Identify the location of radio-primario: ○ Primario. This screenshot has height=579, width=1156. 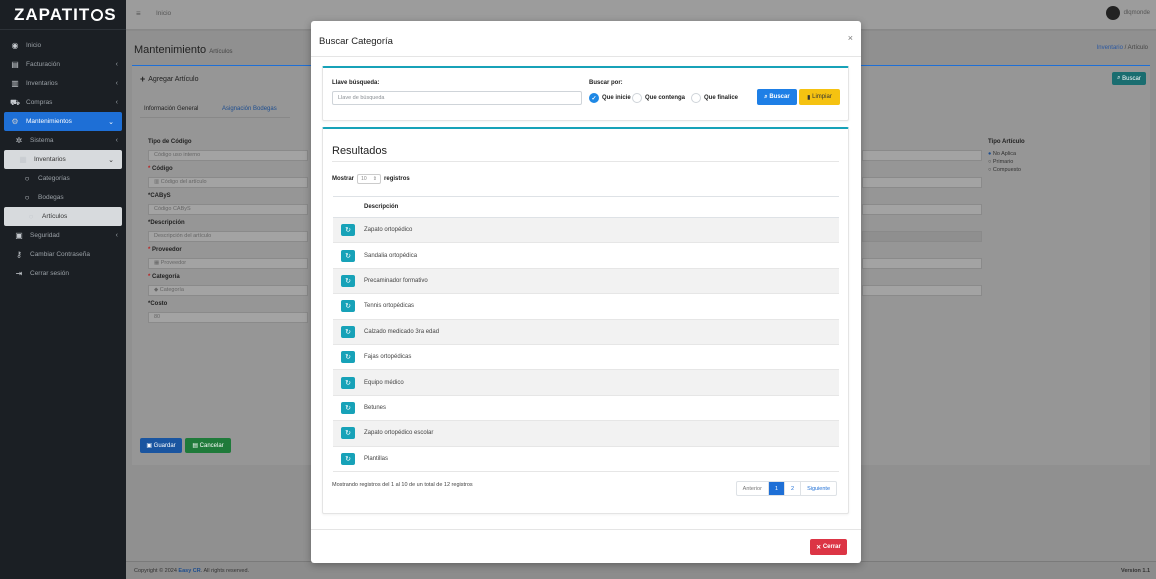
(1004, 162).